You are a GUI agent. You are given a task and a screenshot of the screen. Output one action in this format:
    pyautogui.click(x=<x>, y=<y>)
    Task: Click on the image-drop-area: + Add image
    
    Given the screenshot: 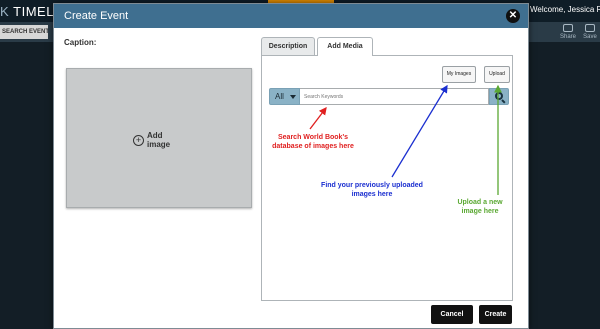 What is the action you would take?
    pyautogui.click(x=159, y=138)
    